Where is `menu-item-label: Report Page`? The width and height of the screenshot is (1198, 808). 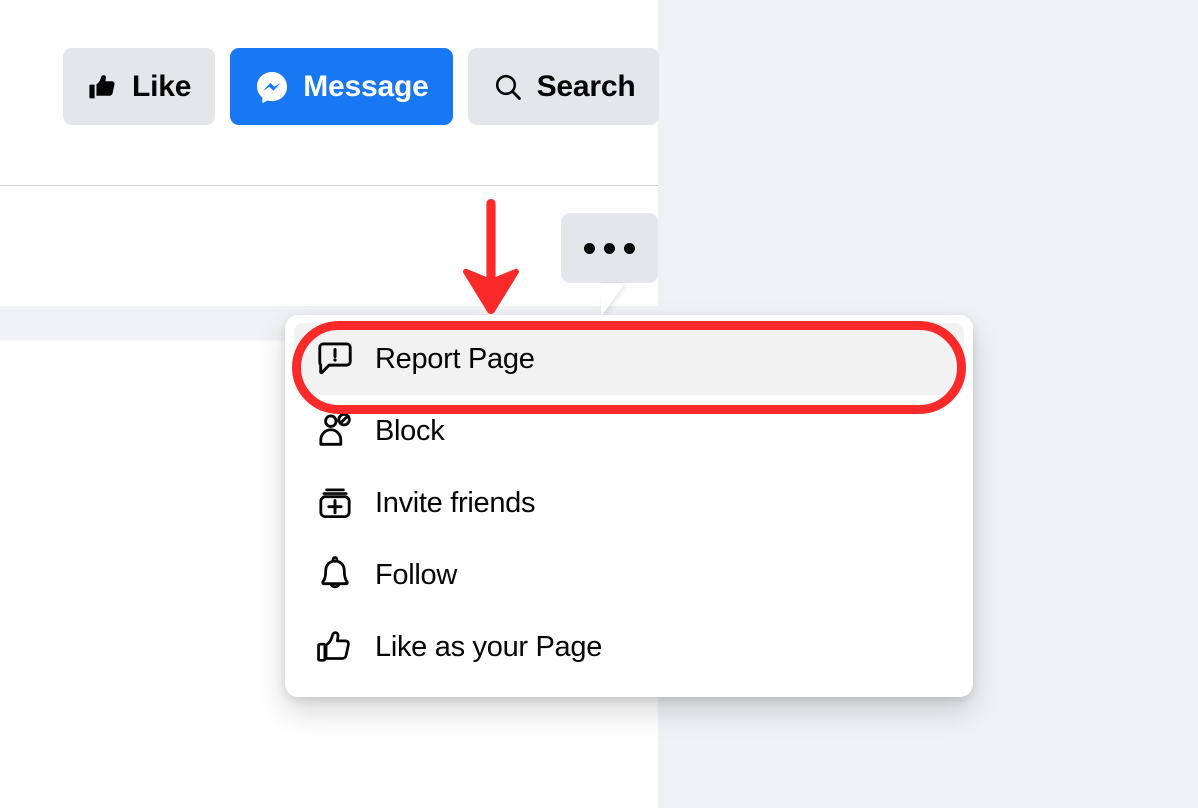
menu-item-label: Report Page is located at coordinates (455, 358).